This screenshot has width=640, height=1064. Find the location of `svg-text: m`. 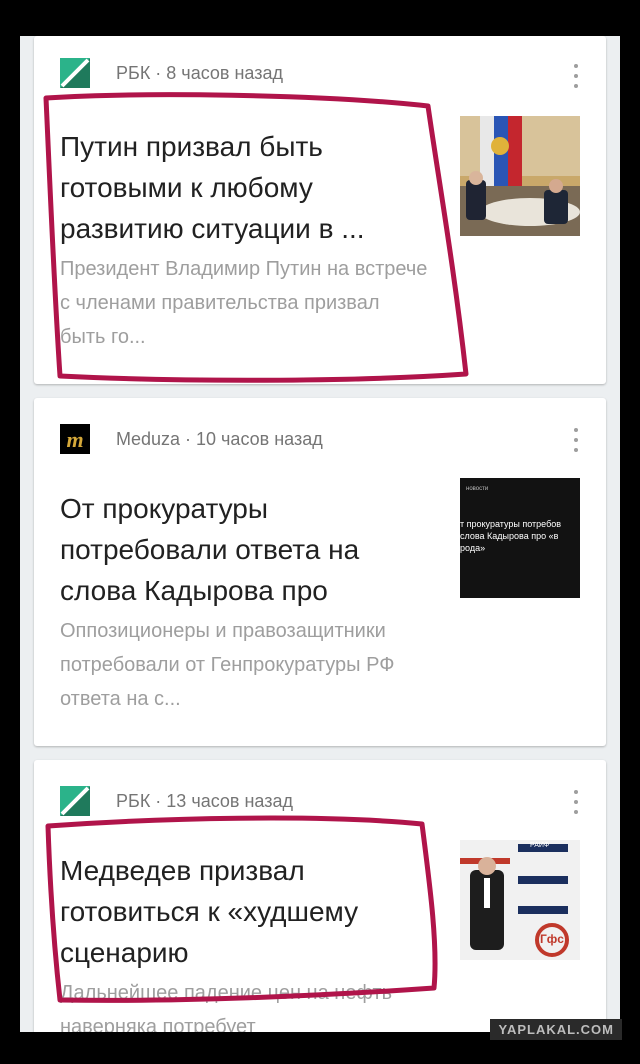

svg-text: m is located at coordinates (74, 439).